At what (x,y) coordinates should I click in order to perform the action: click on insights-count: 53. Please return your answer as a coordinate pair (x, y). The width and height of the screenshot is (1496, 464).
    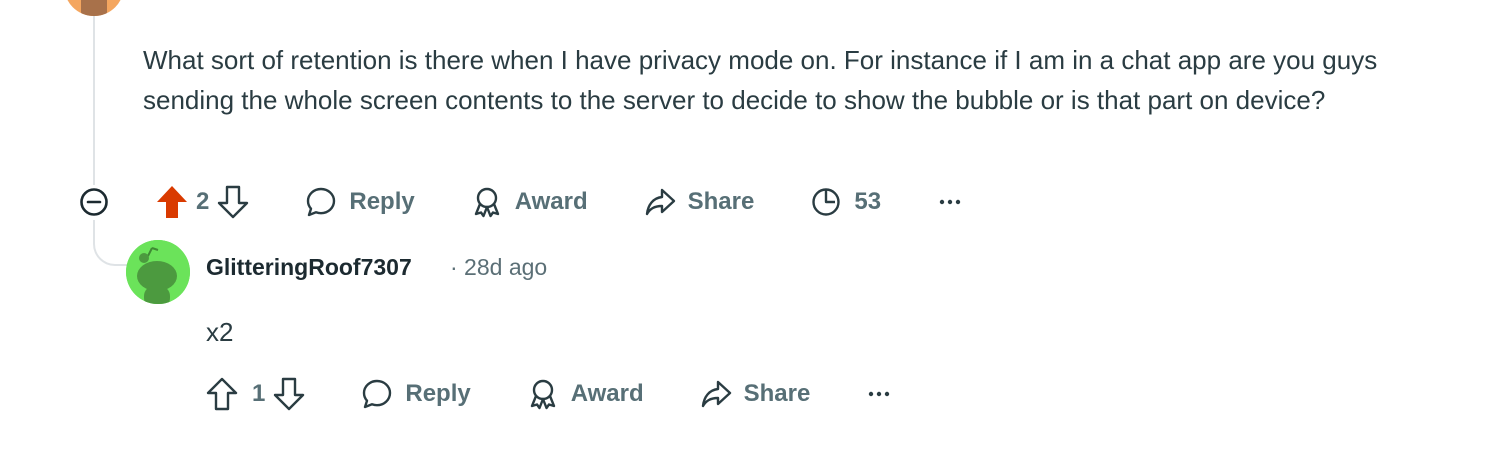
    Looking at the image, I should click on (868, 201).